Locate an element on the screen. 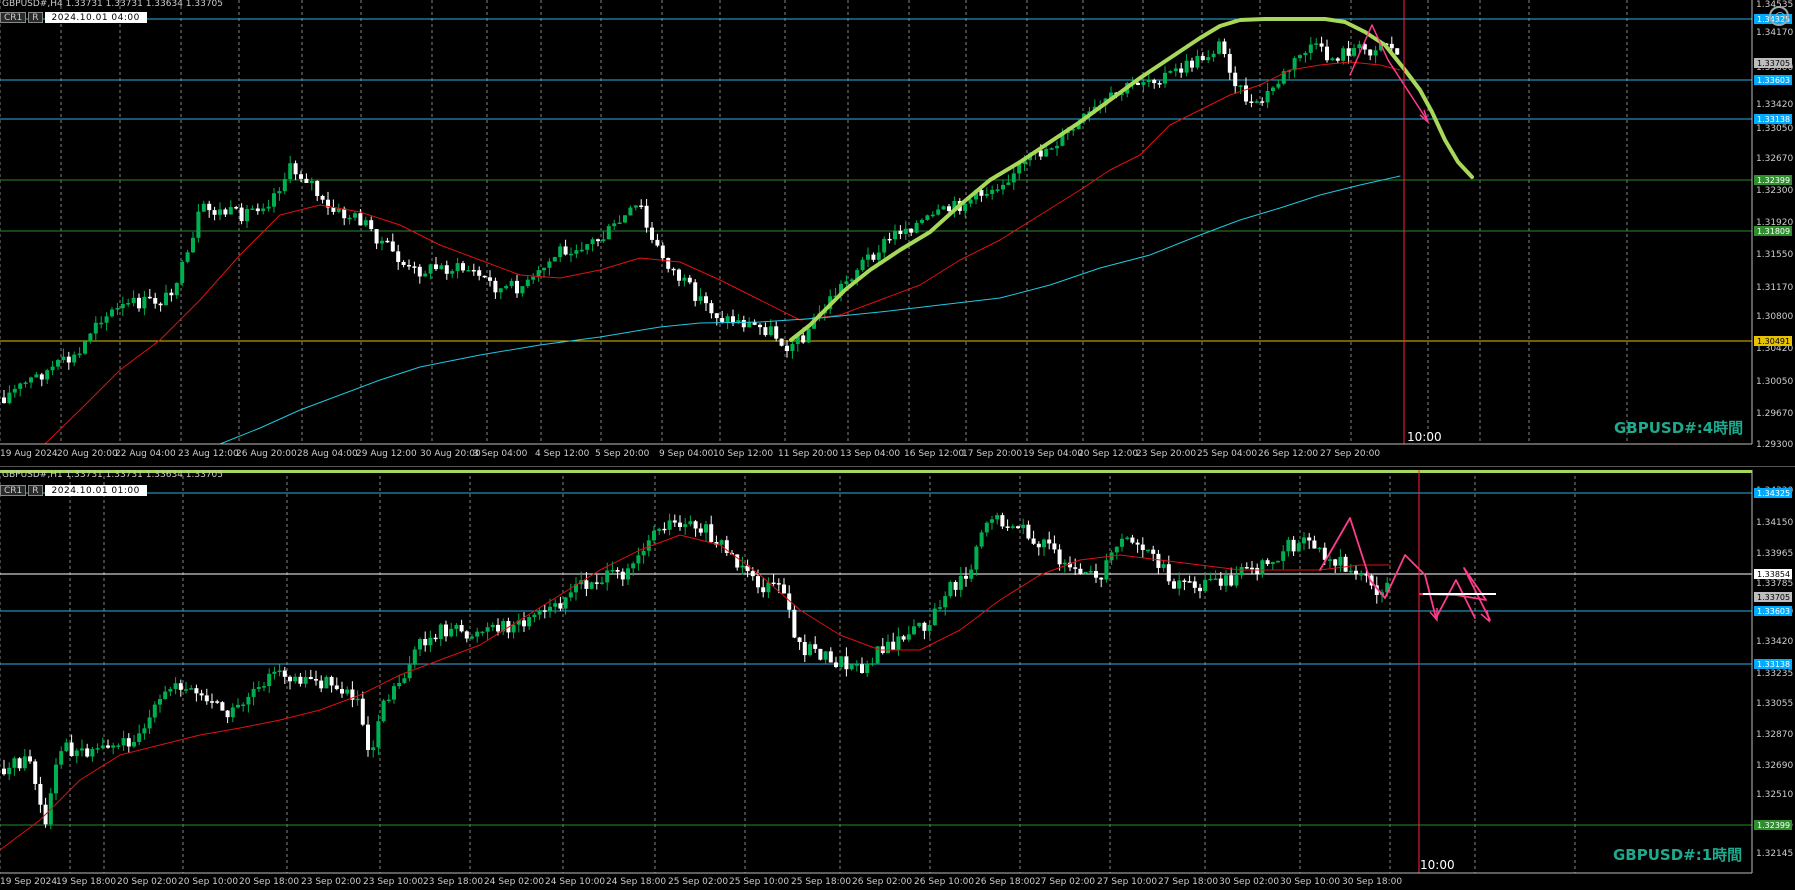  h1-vline-label: 10:00 is located at coordinates (1437, 865).